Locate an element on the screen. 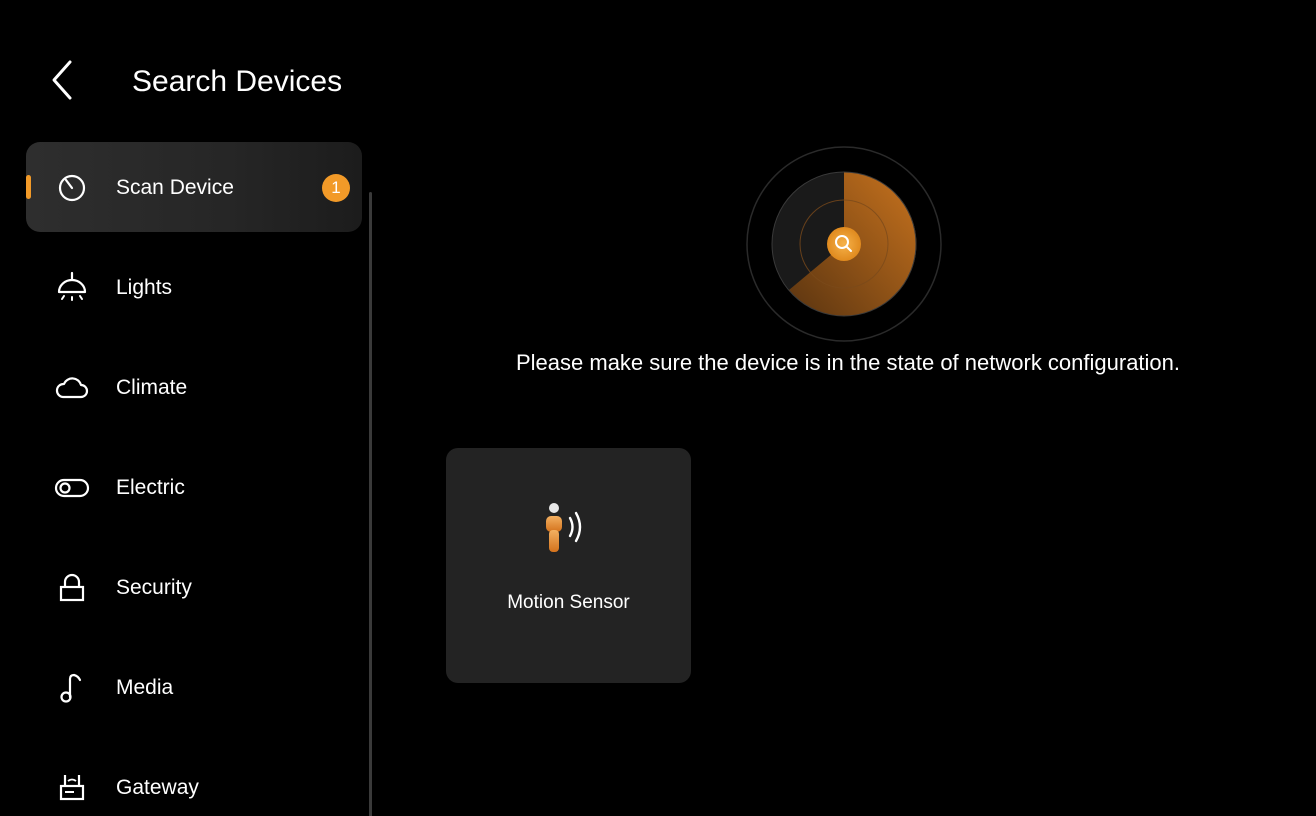 This screenshot has height=816, width=1316. sidebar-item-label: Security is located at coordinates (154, 587).